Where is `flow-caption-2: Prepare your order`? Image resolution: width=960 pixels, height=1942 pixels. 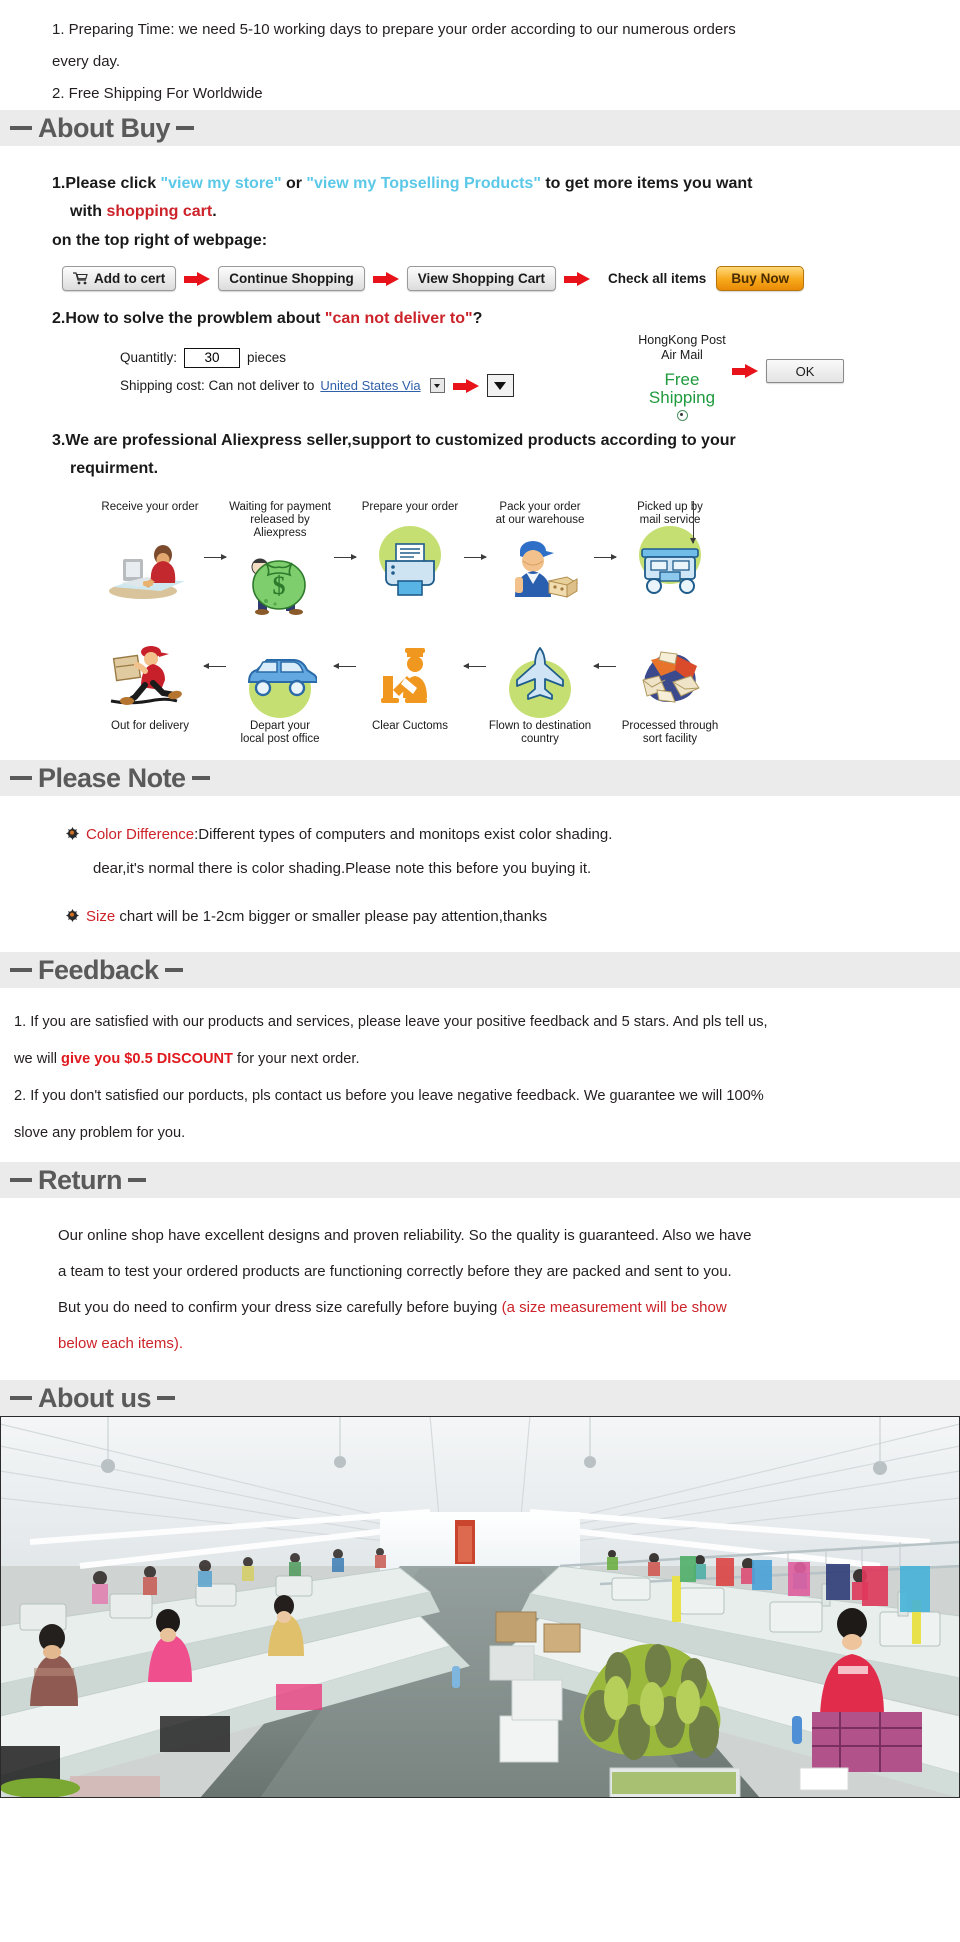
flow-caption-2: Prepare your order is located at coordinates (410, 507).